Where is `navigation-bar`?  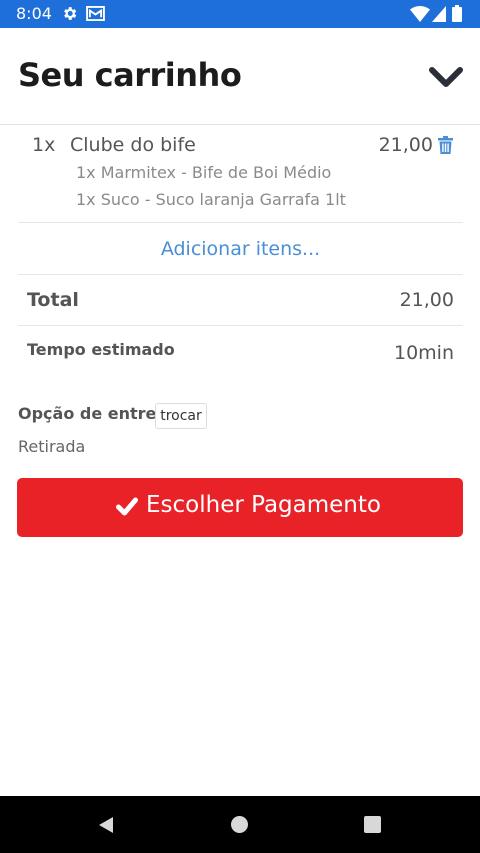 navigation-bar is located at coordinates (240, 824).